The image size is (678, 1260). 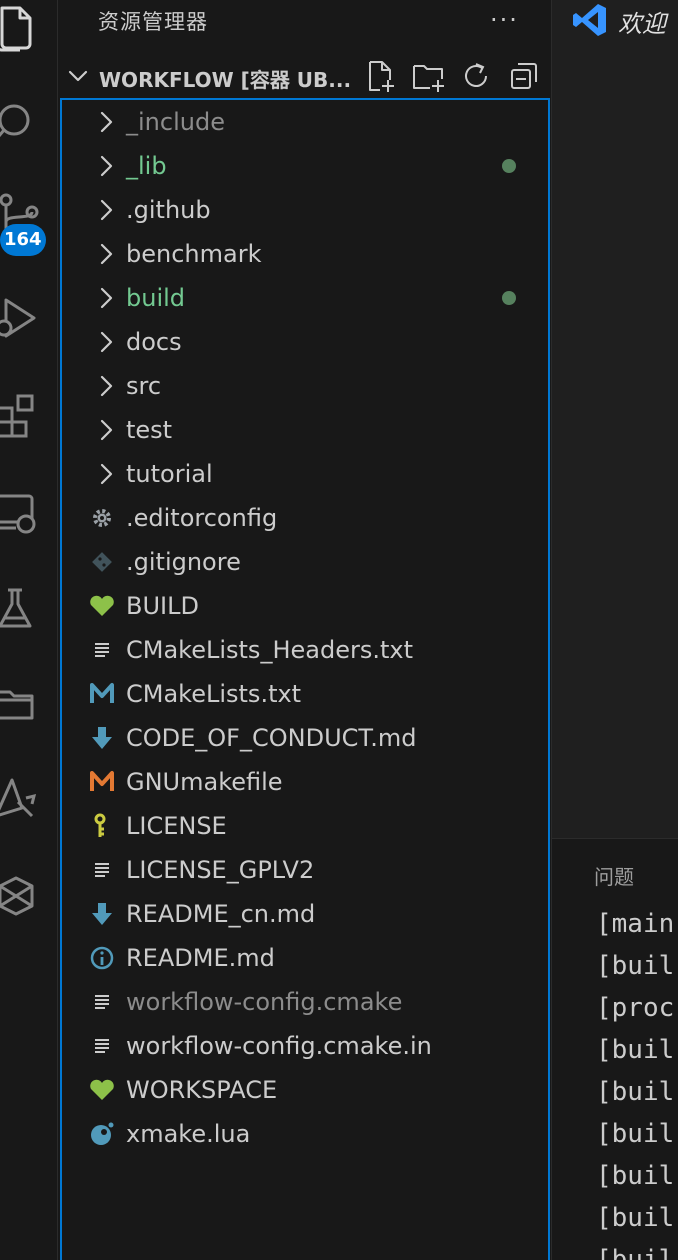 I want to click on tree-item-label: CODE_OF_CONDUCT.md, so click(x=271, y=738).